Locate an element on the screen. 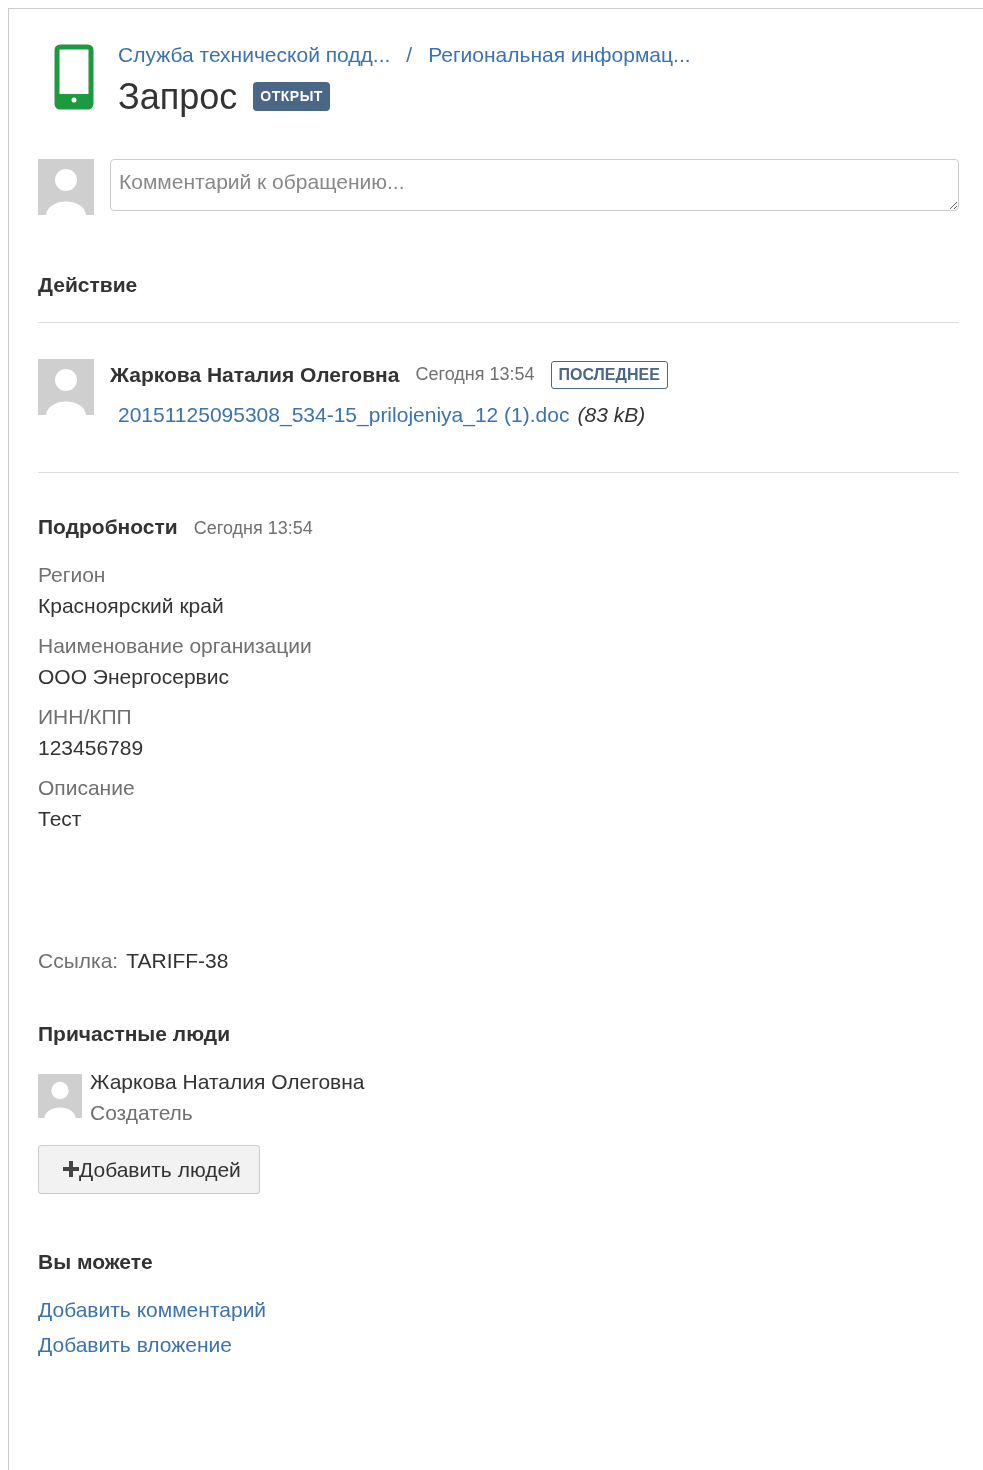 Image resolution: width=983 pixels, height=1470 pixels. section-heading: Причастные люди is located at coordinates (135, 1034).